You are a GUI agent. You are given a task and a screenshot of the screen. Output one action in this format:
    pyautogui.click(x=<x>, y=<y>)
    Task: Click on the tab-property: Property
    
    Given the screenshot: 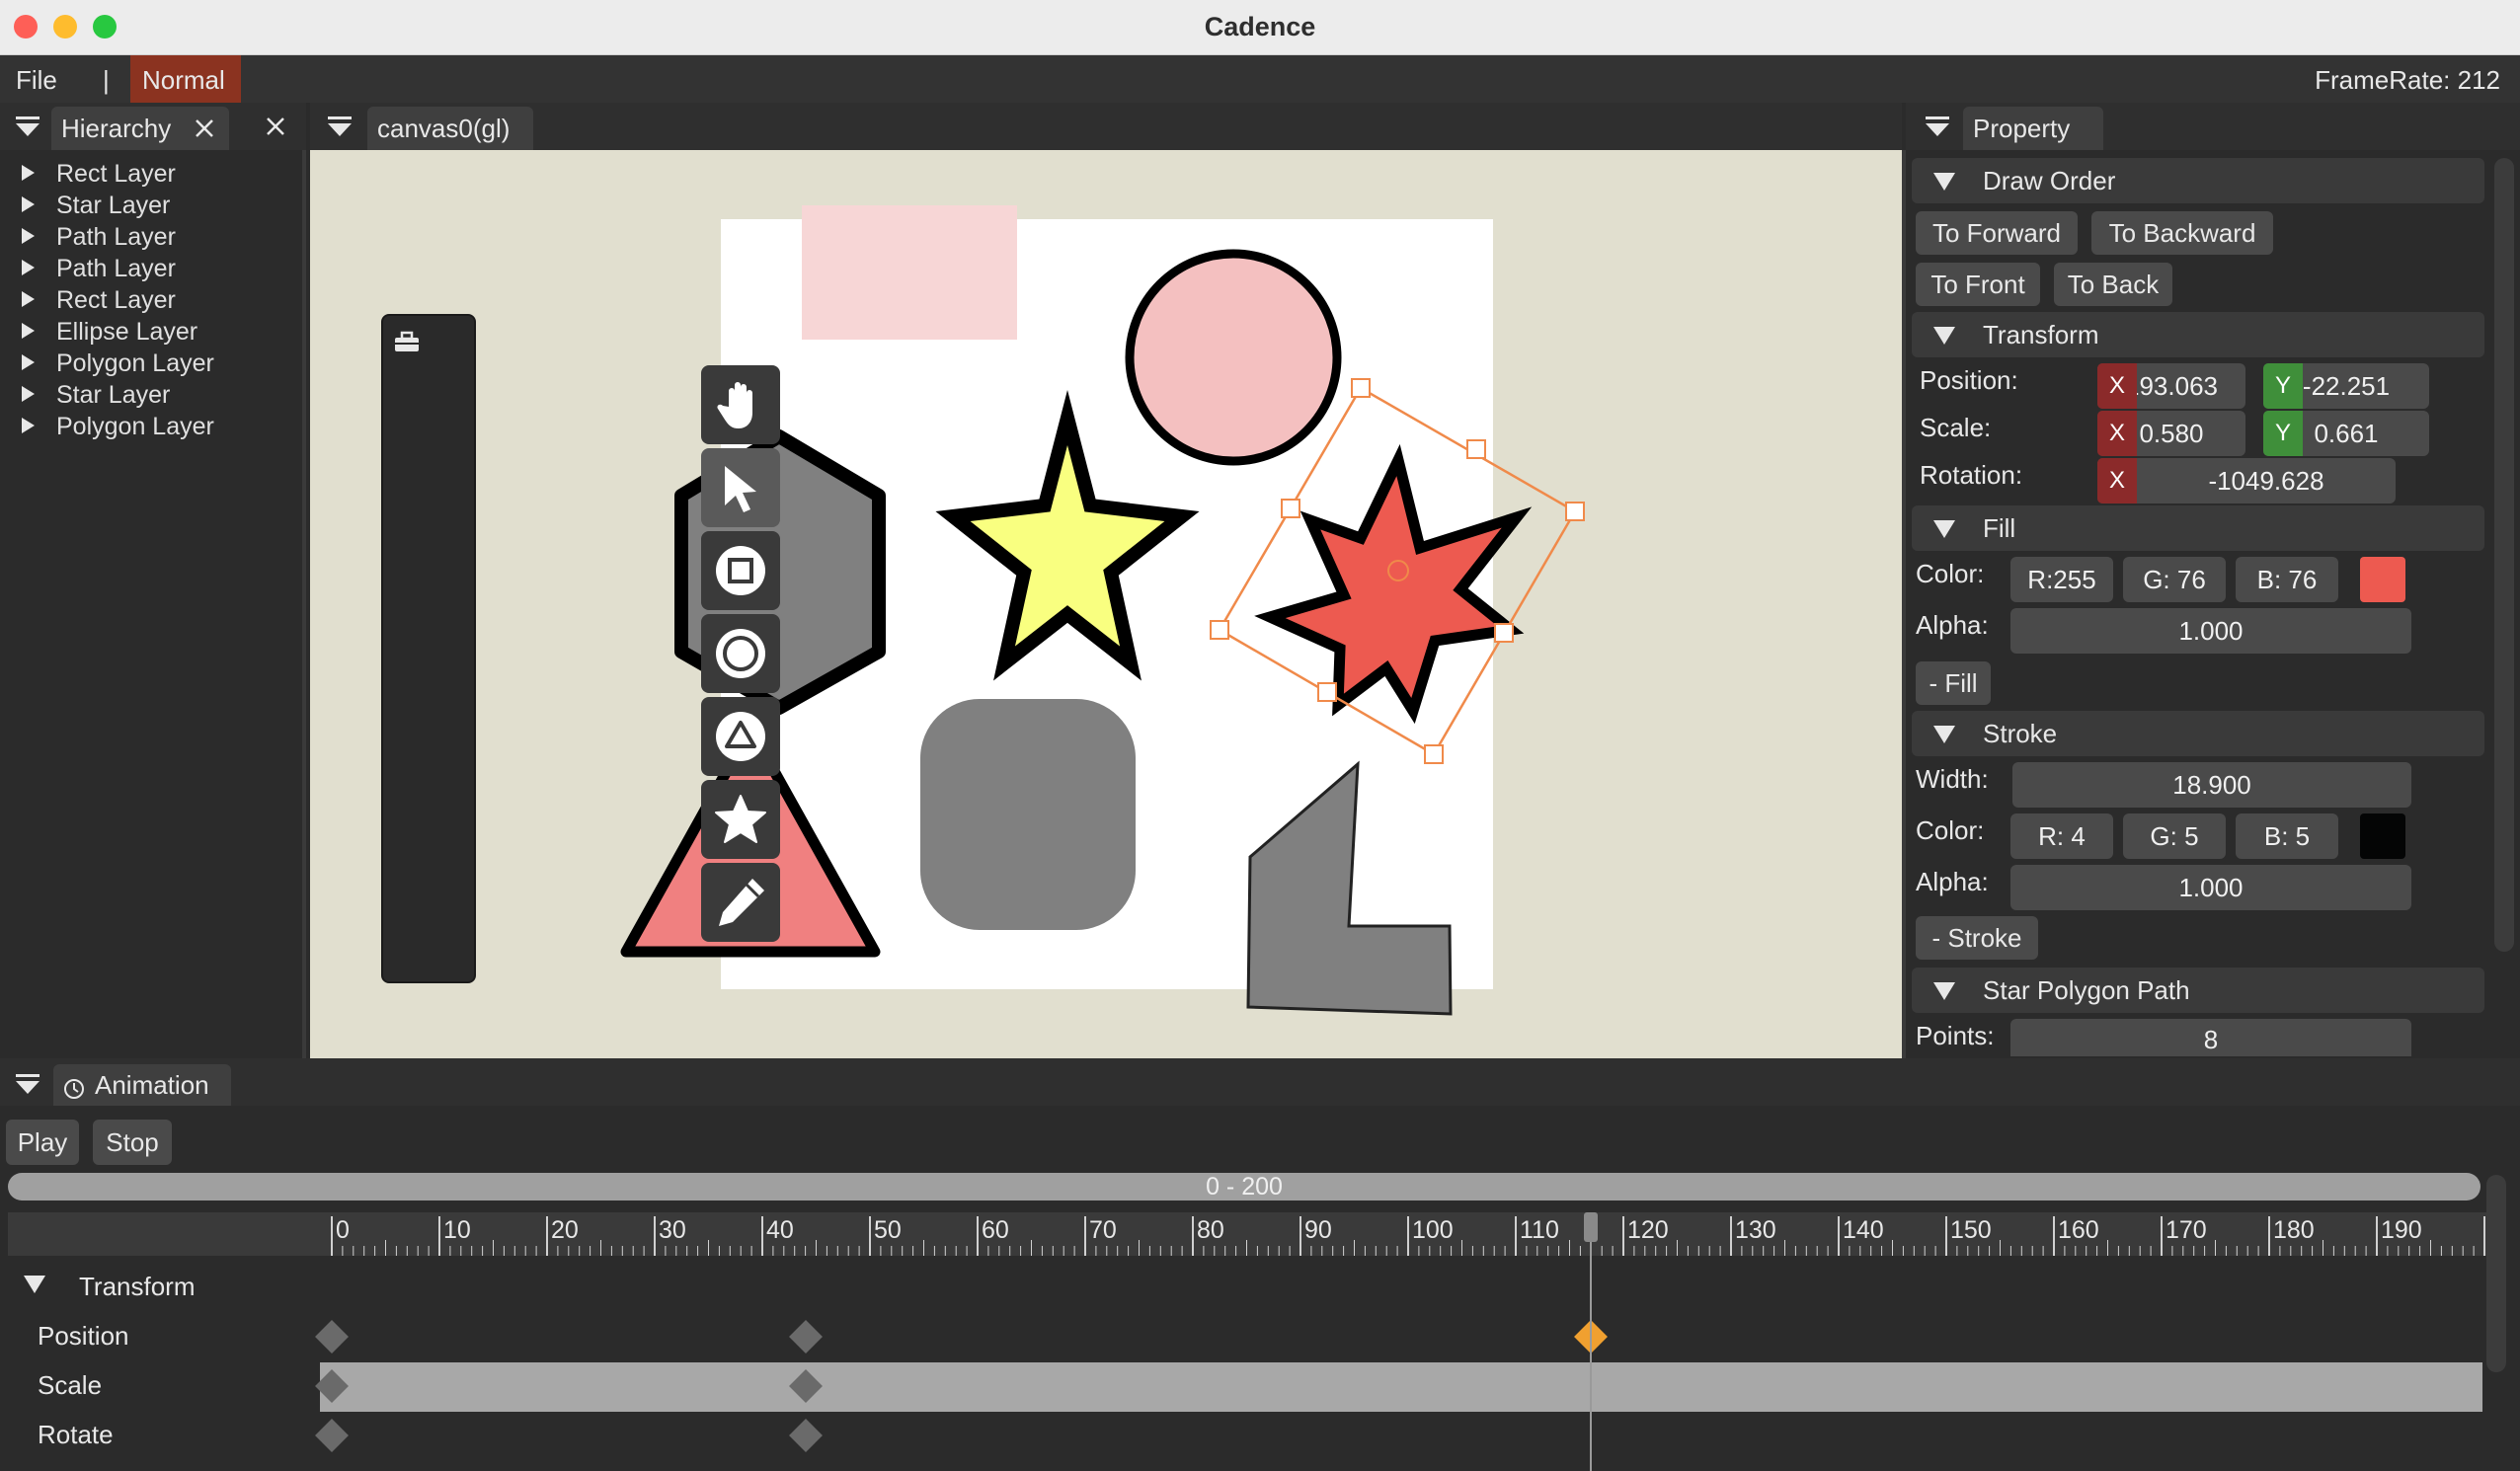 What is the action you would take?
    pyautogui.click(x=2033, y=128)
    